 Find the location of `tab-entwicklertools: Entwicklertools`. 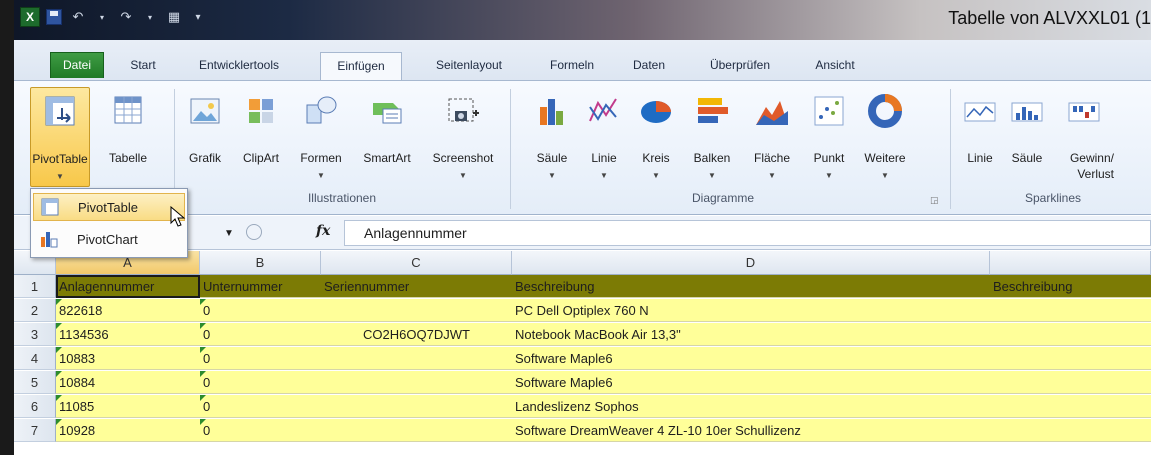

tab-entwicklertools: Entwicklertools is located at coordinates (239, 66).